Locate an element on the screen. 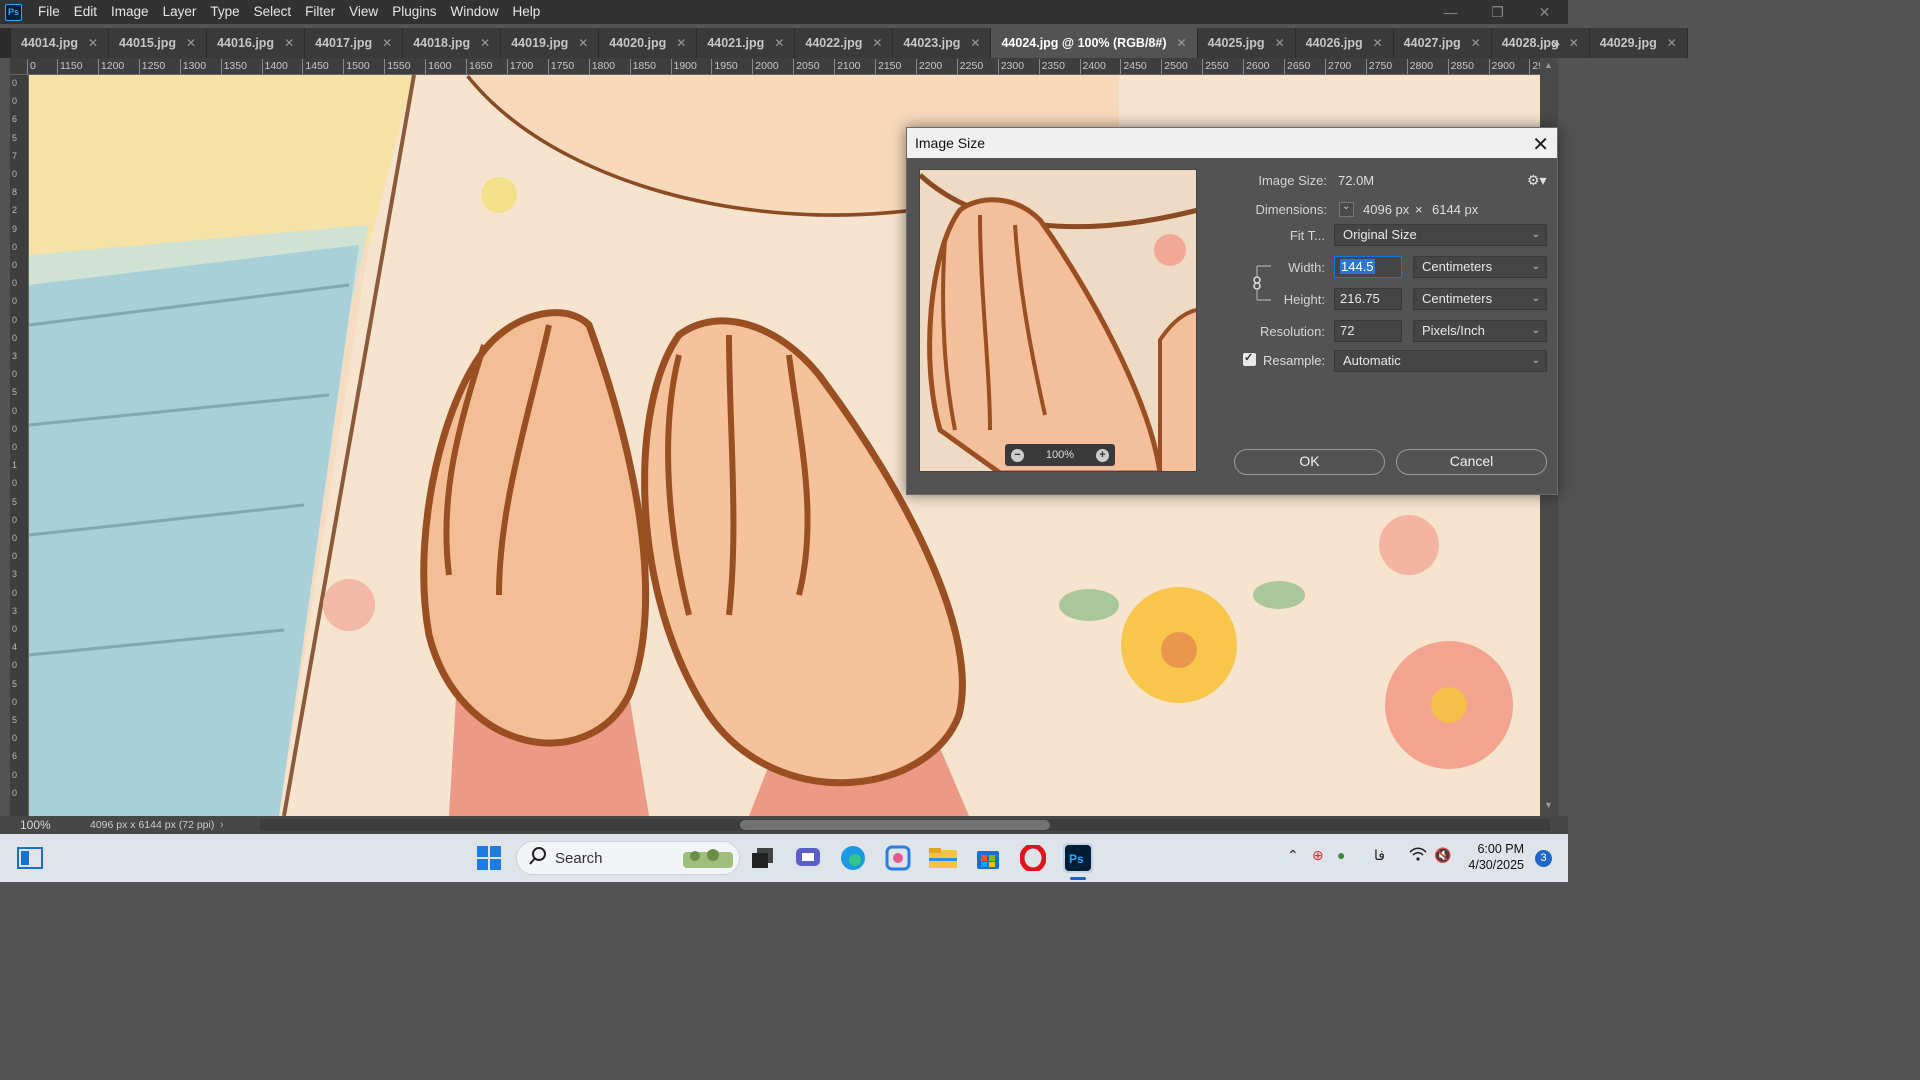 Image resolution: width=1920 pixels, height=1080 pixels. volume-muted-icon: 🔇 is located at coordinates (1442, 855).